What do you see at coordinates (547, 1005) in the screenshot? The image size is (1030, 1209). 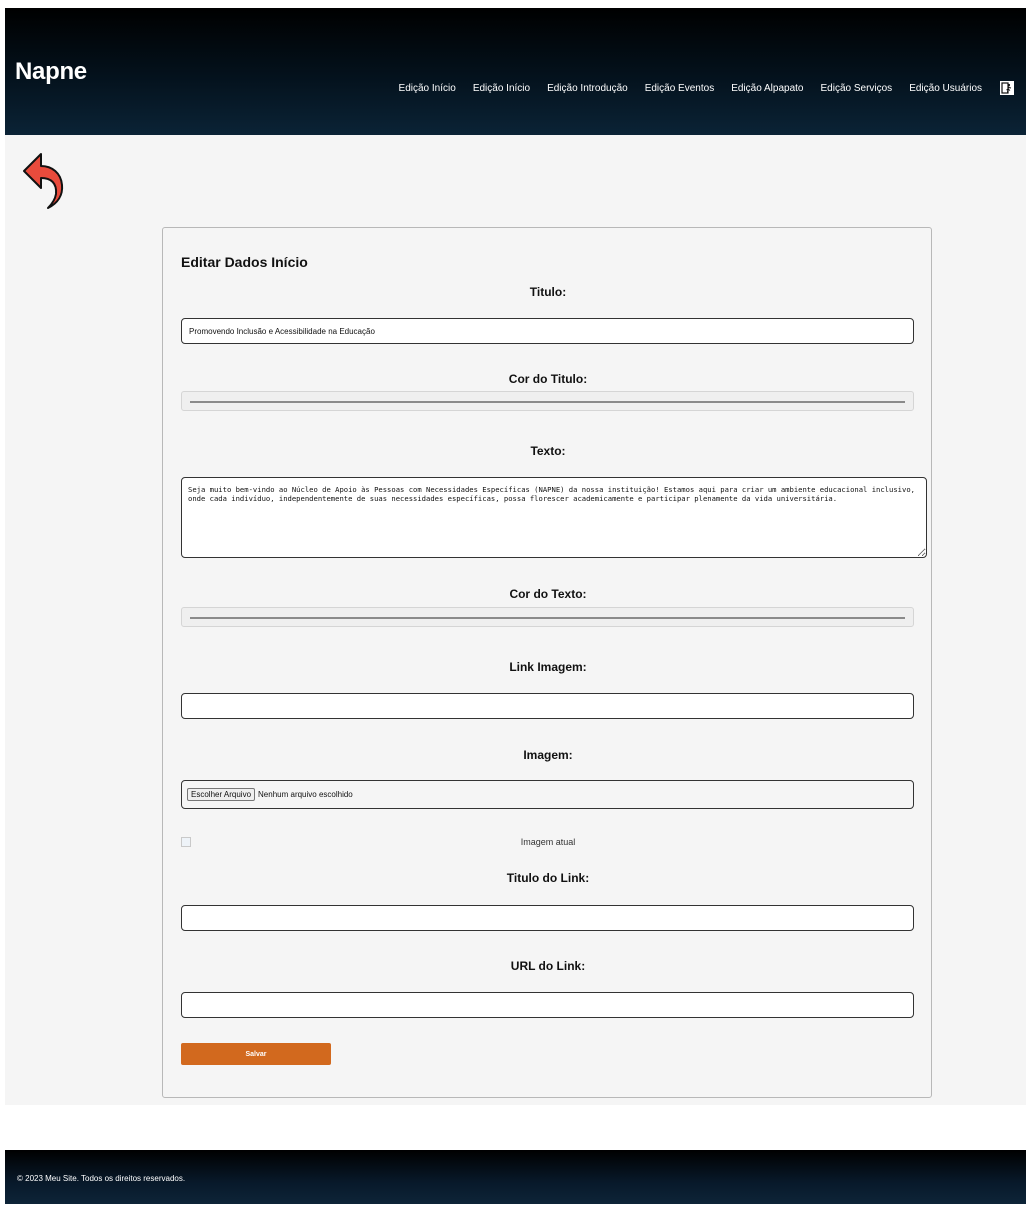 I see `url-link-input` at bounding box center [547, 1005].